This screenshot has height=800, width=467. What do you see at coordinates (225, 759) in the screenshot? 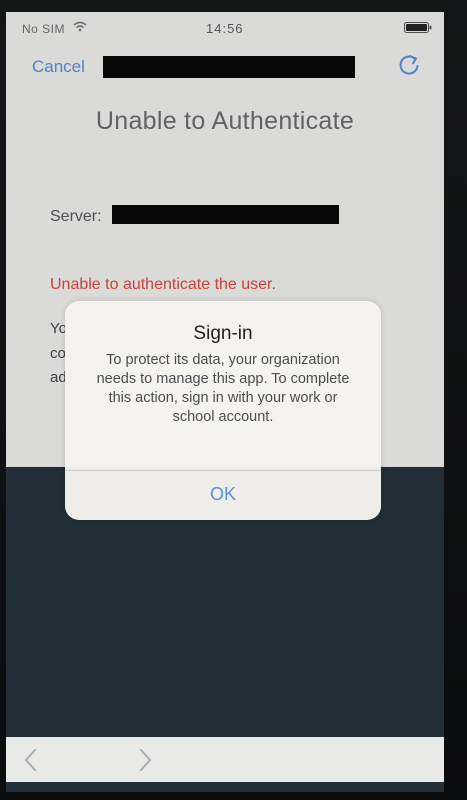
I see `bottom-toolbar` at bounding box center [225, 759].